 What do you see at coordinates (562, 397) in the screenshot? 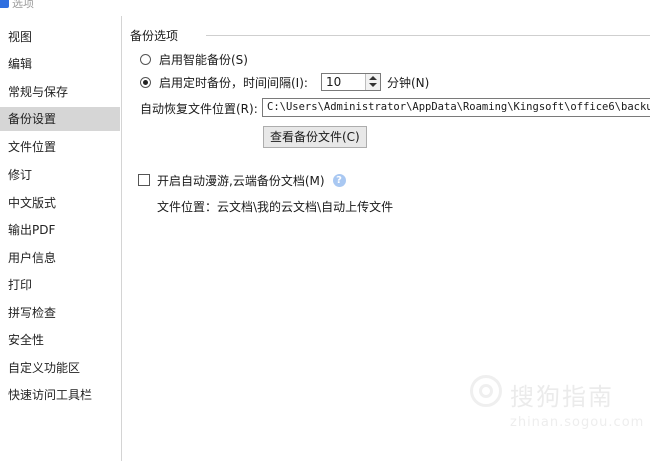
I see `watermark-text: 搜狗指南` at bounding box center [562, 397].